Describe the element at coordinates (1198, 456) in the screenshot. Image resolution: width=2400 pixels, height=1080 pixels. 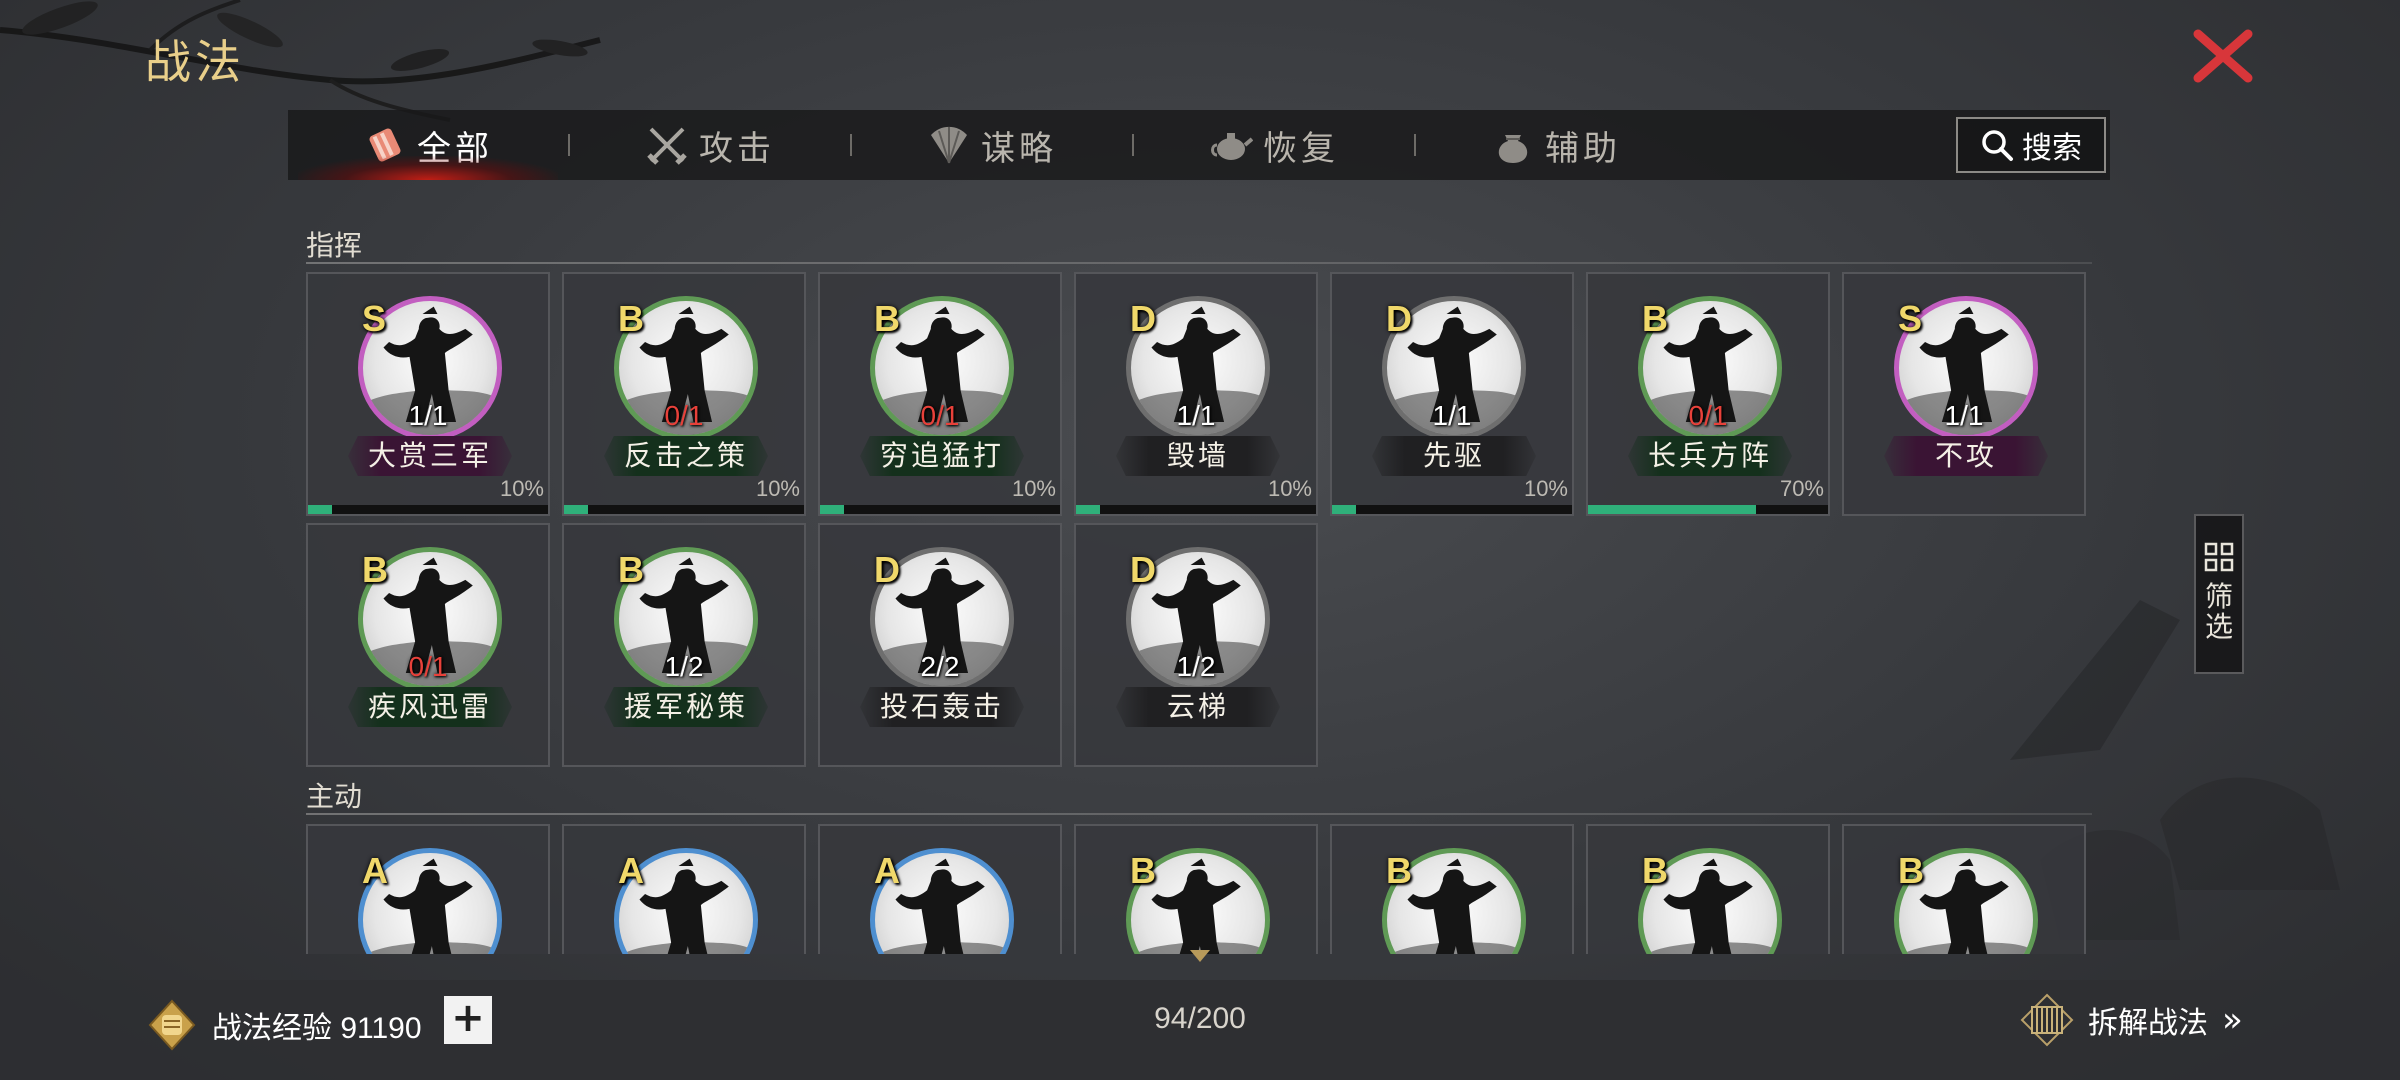
I see `tactic-name: 毁墙` at that location.